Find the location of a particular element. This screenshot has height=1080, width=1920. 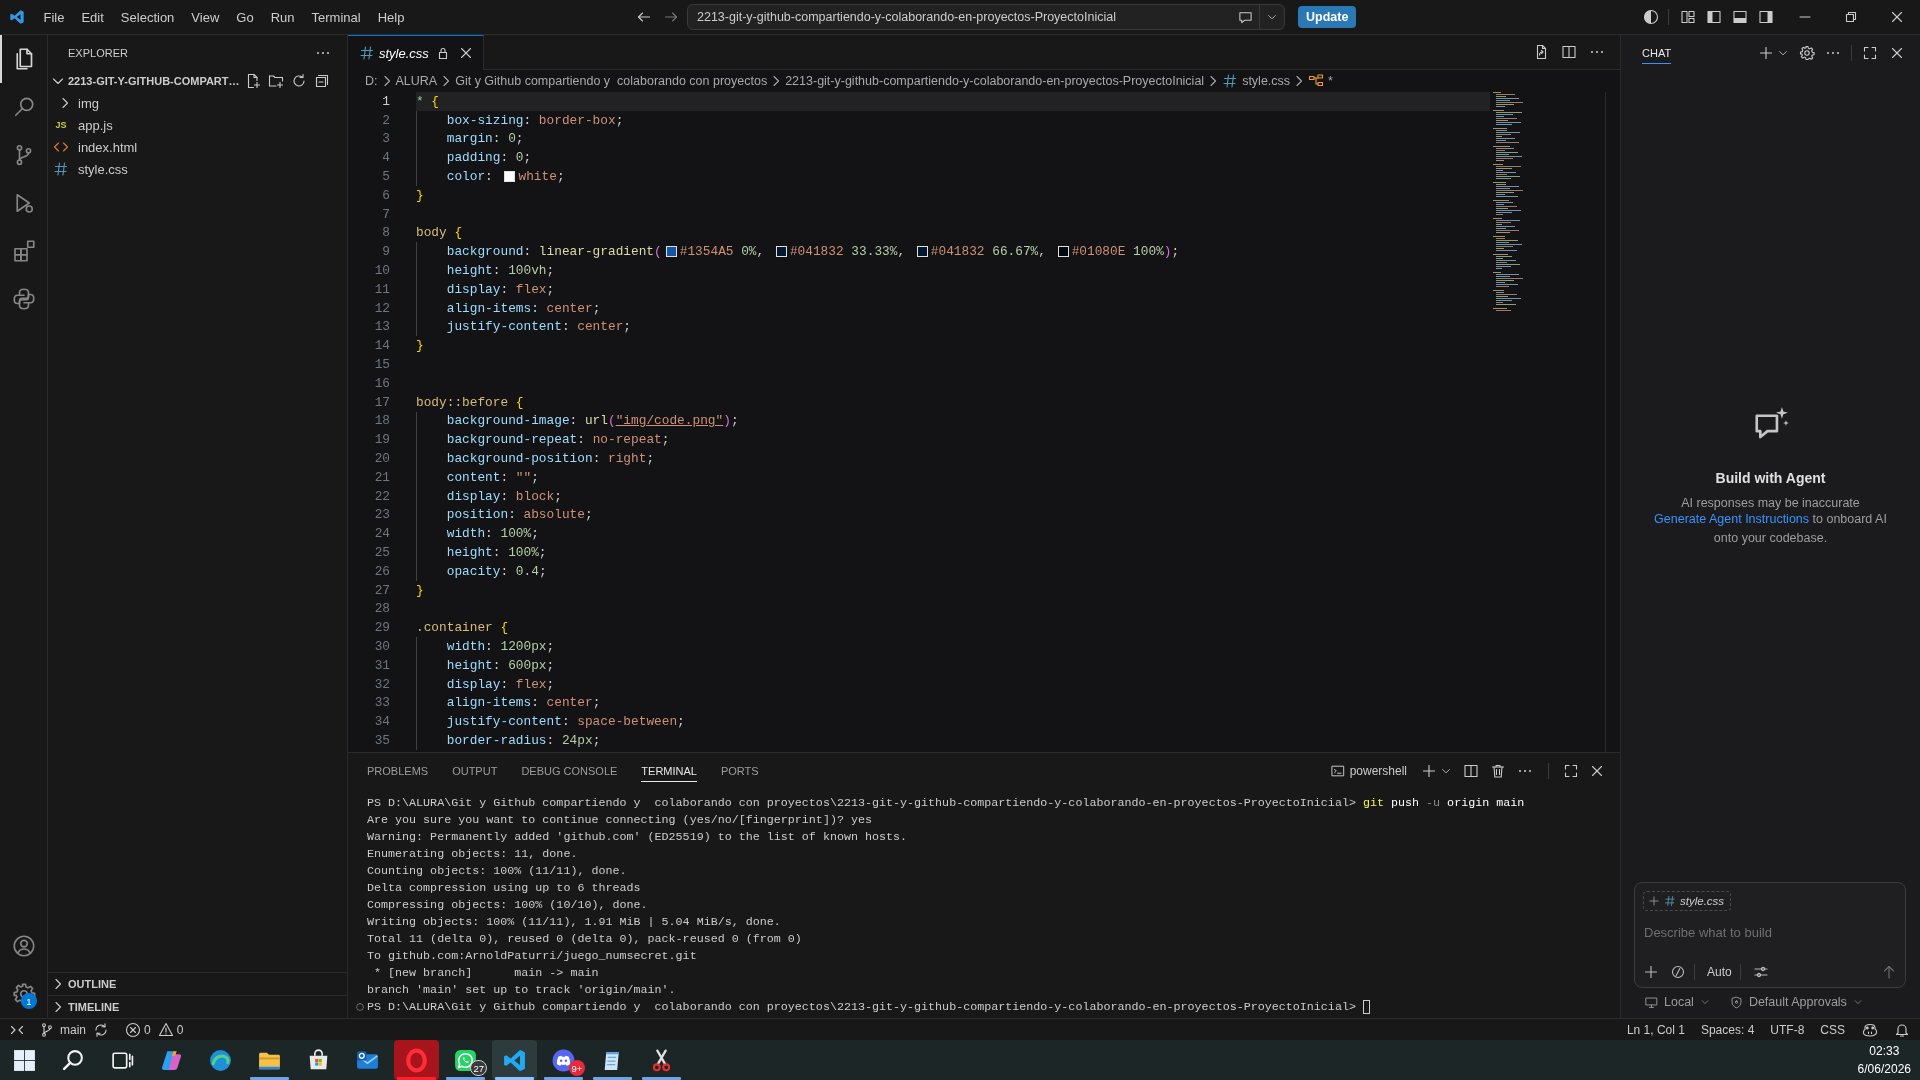

code-text: background-repeat: no-repeat; is located at coordinates (558, 440).